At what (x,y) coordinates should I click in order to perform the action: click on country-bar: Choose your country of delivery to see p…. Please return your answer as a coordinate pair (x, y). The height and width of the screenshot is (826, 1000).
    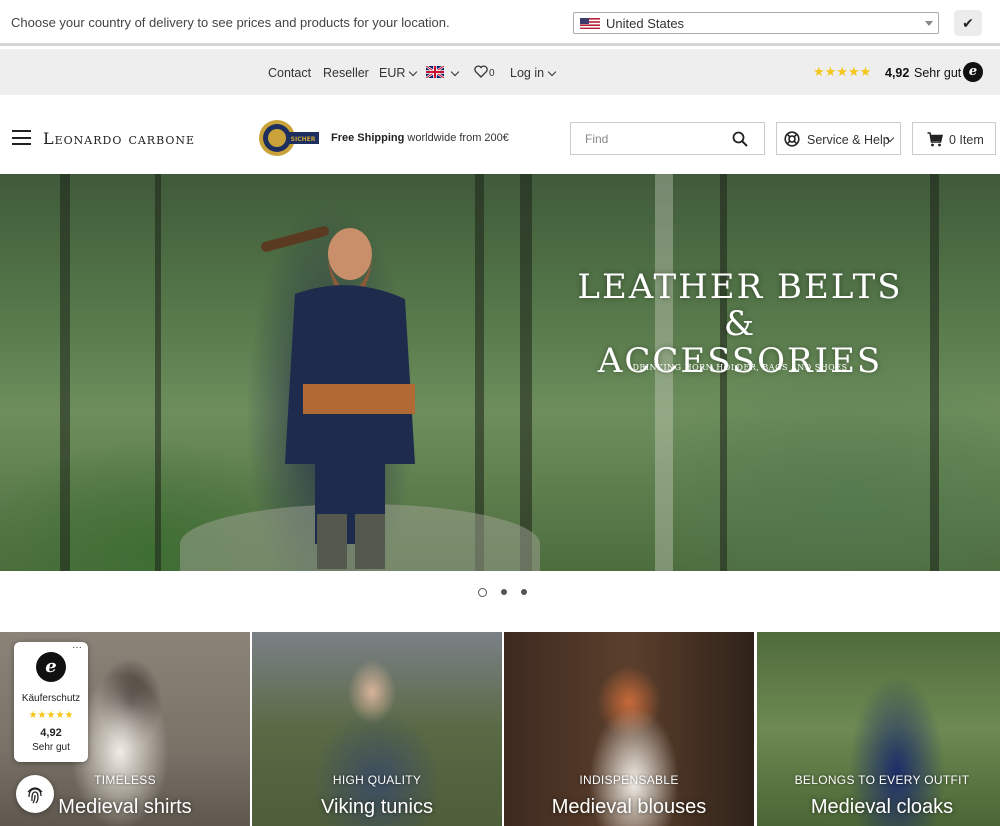
    Looking at the image, I should click on (500, 23).